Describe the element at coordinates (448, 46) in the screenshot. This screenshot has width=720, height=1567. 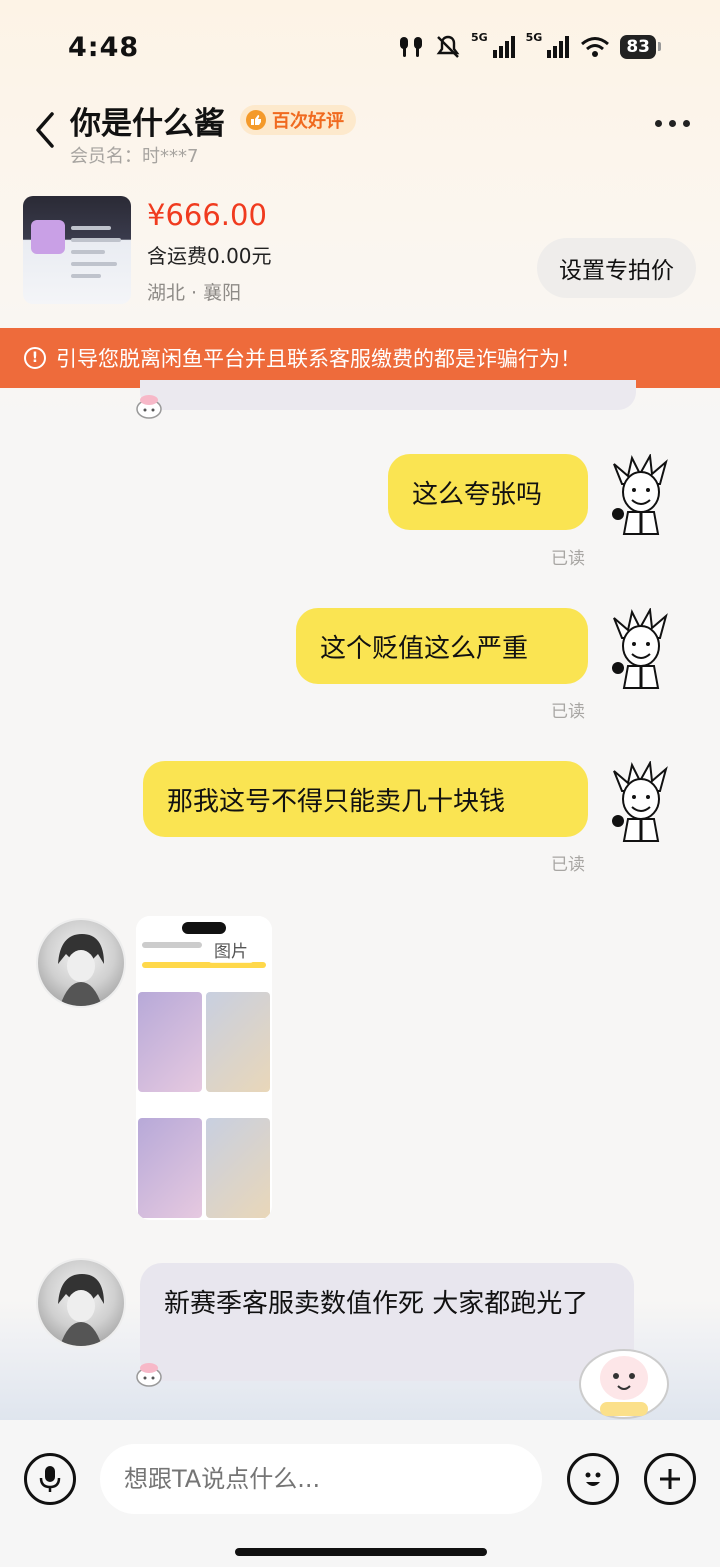
I see `mute-bell-icon` at that location.